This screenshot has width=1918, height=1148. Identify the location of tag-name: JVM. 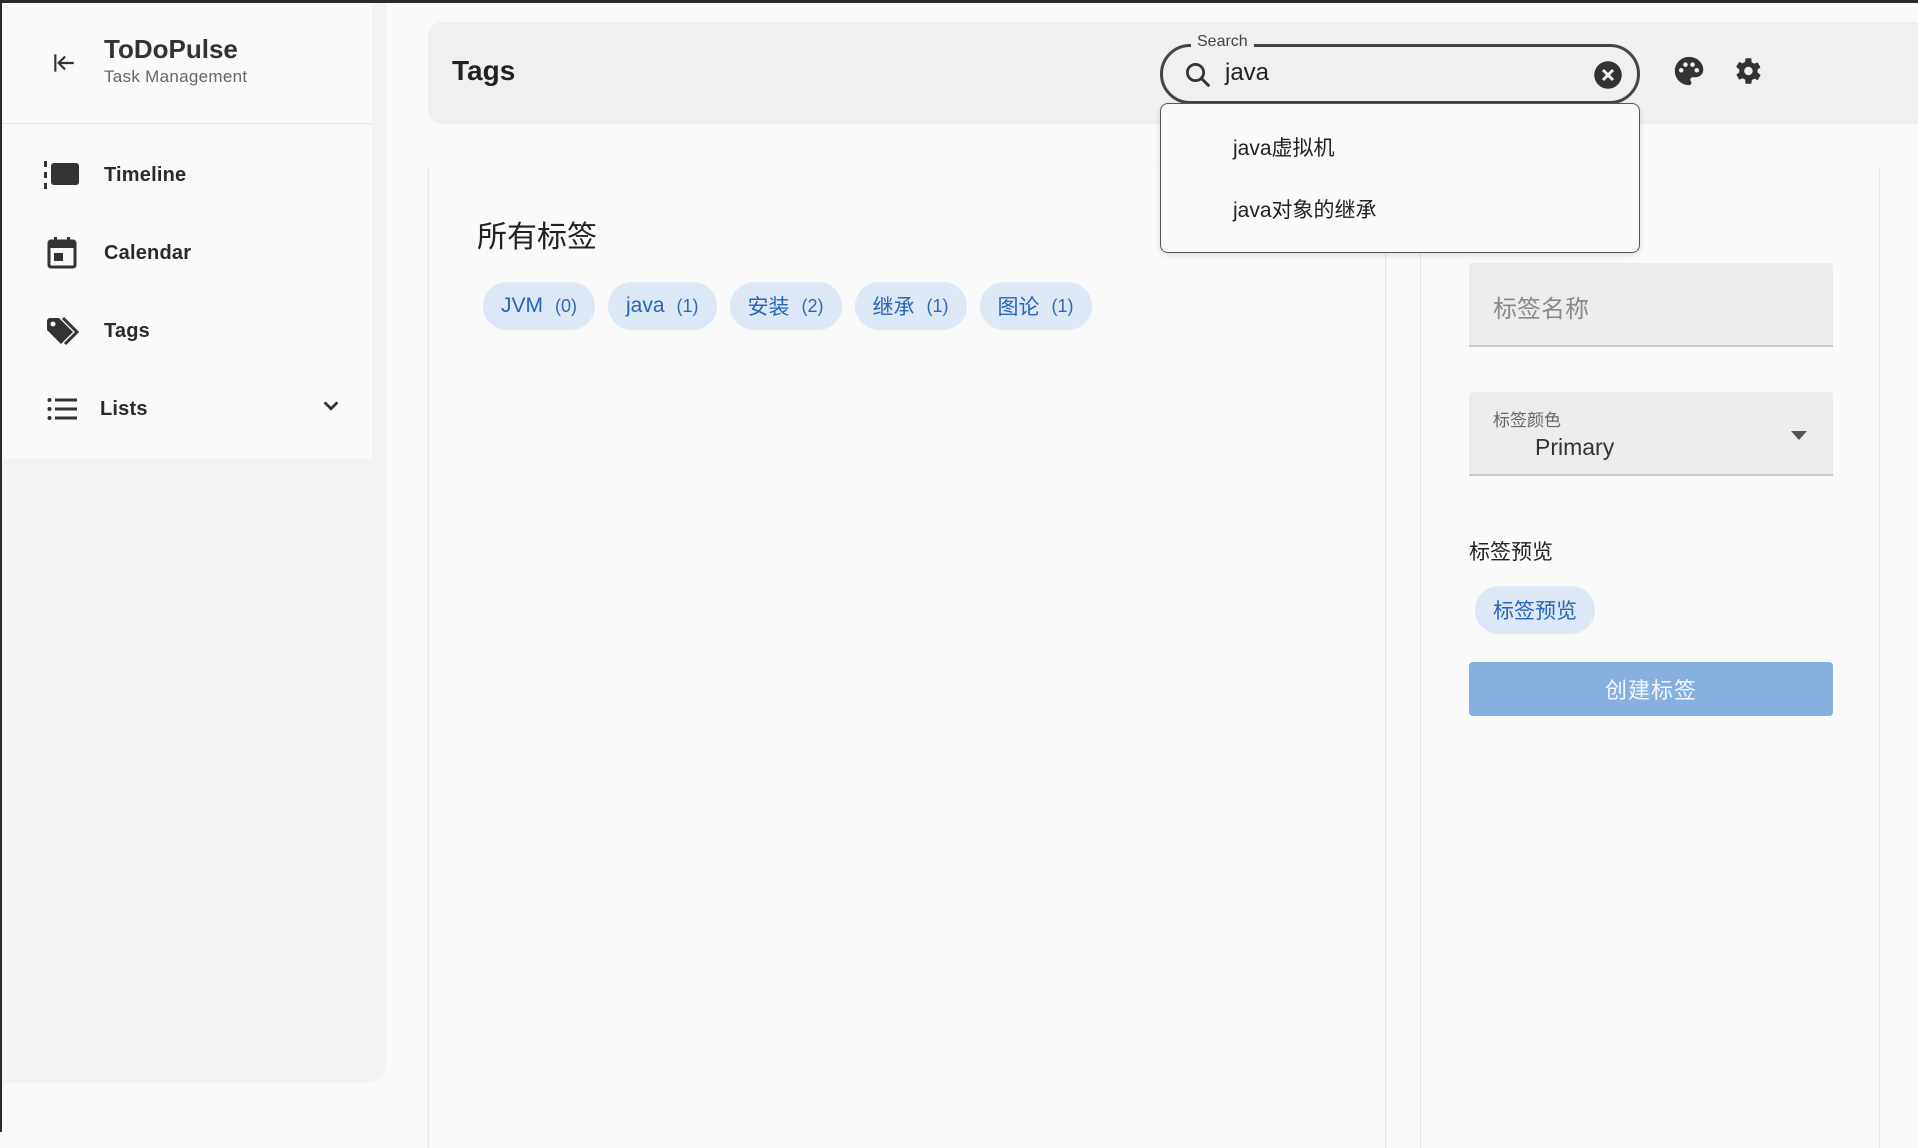
(522, 305).